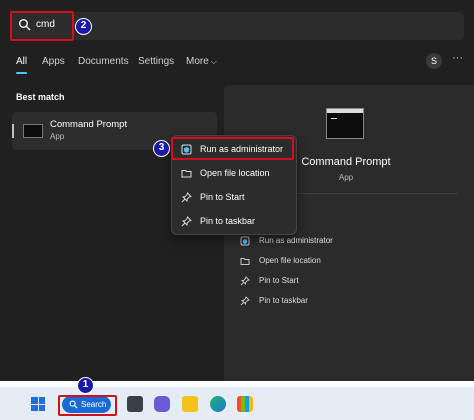 The width and height of the screenshot is (474, 420). I want to click on context-item-open-file-location: Open file location, so click(235, 174).